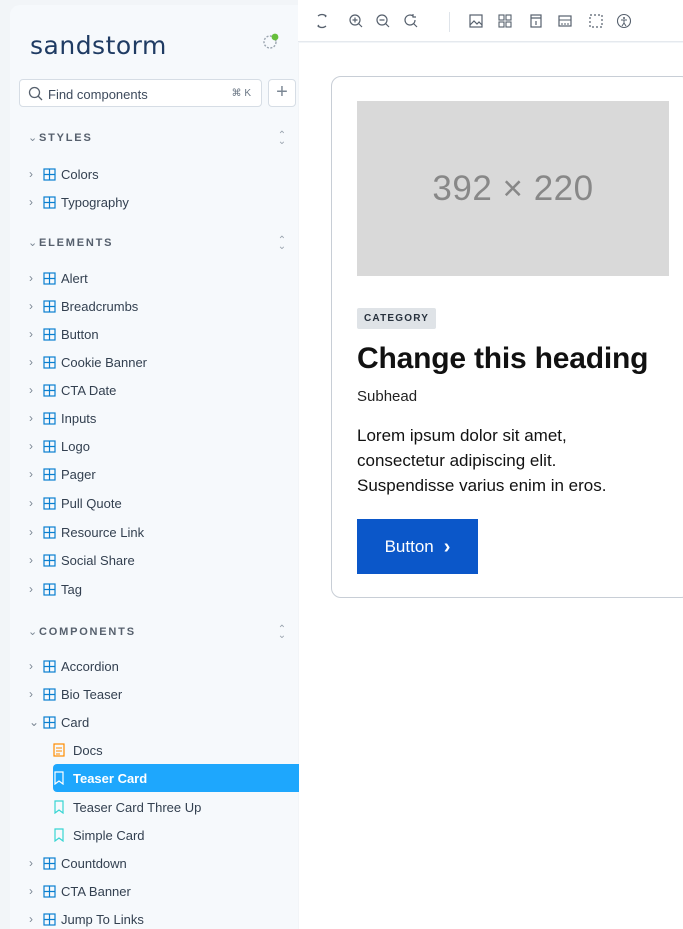 This screenshot has height=929, width=683. I want to click on sidebar-item-simple-card: Simple Card, so click(99, 835).